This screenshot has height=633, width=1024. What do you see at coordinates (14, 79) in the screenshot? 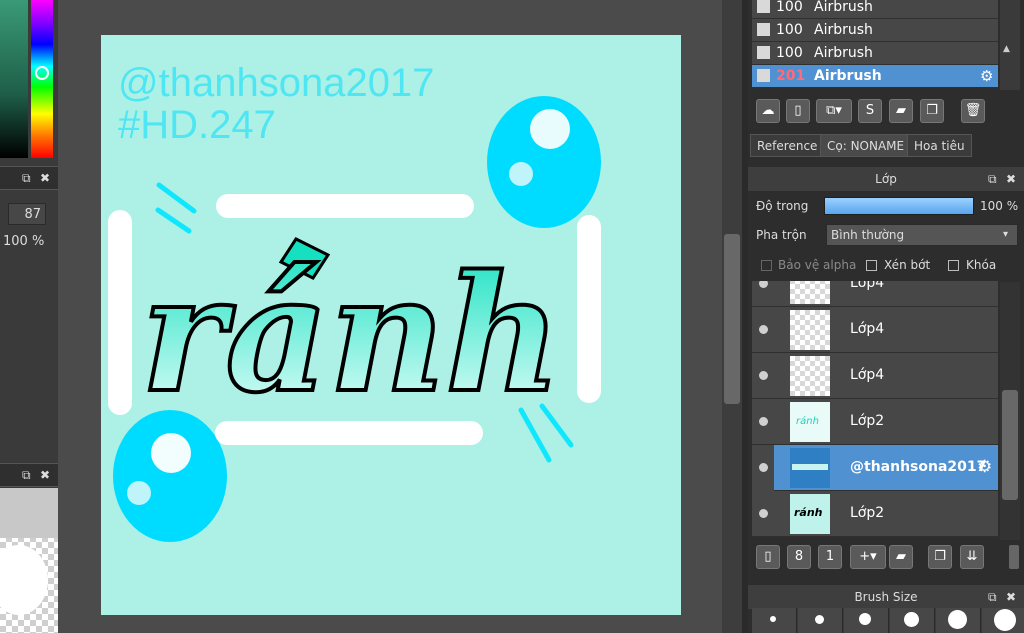
I see `color-saturation-value-picker` at bounding box center [14, 79].